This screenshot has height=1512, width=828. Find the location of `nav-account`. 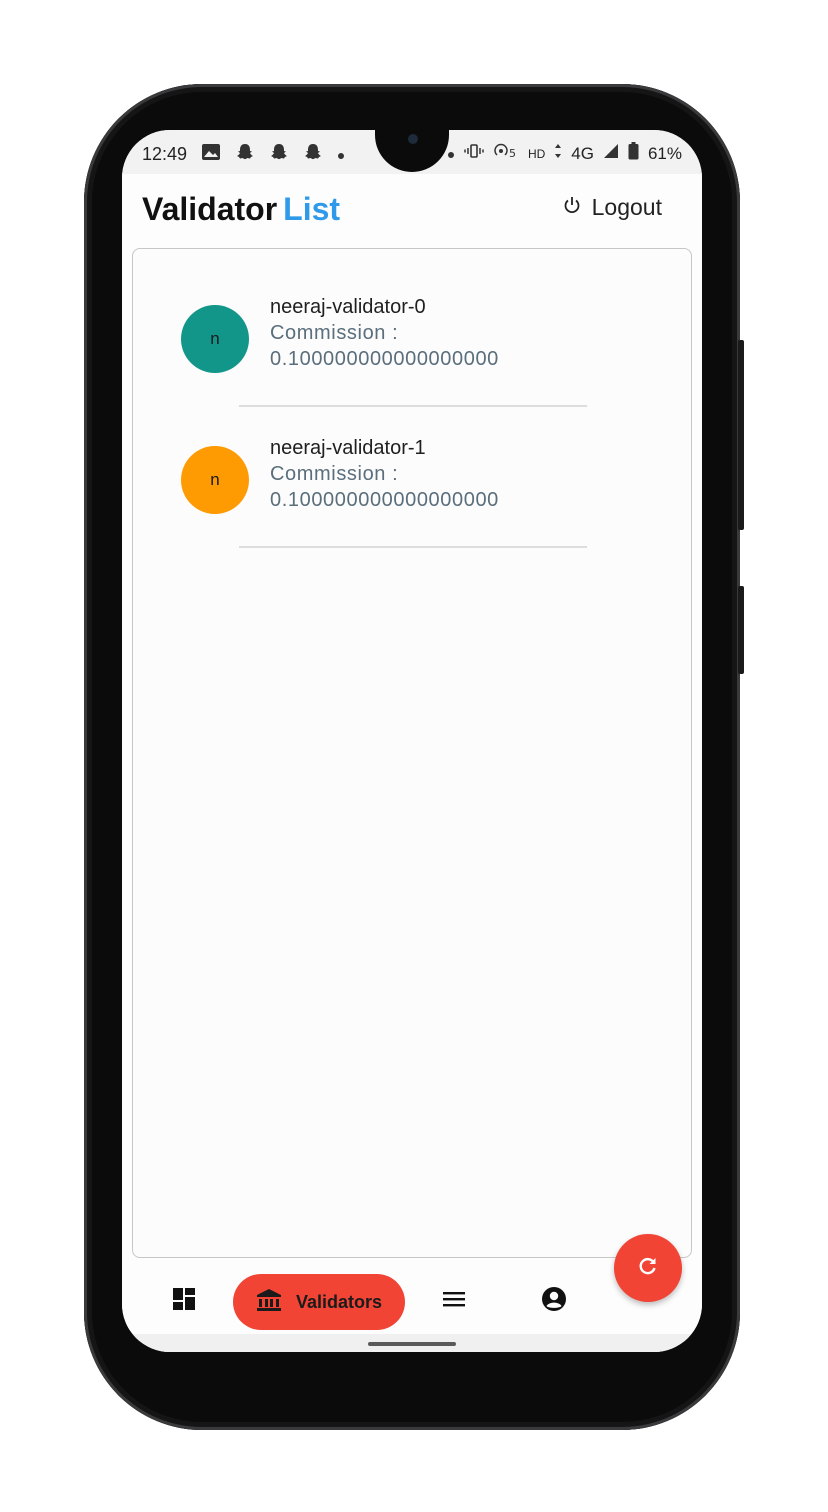

nav-account is located at coordinates (554, 1301).